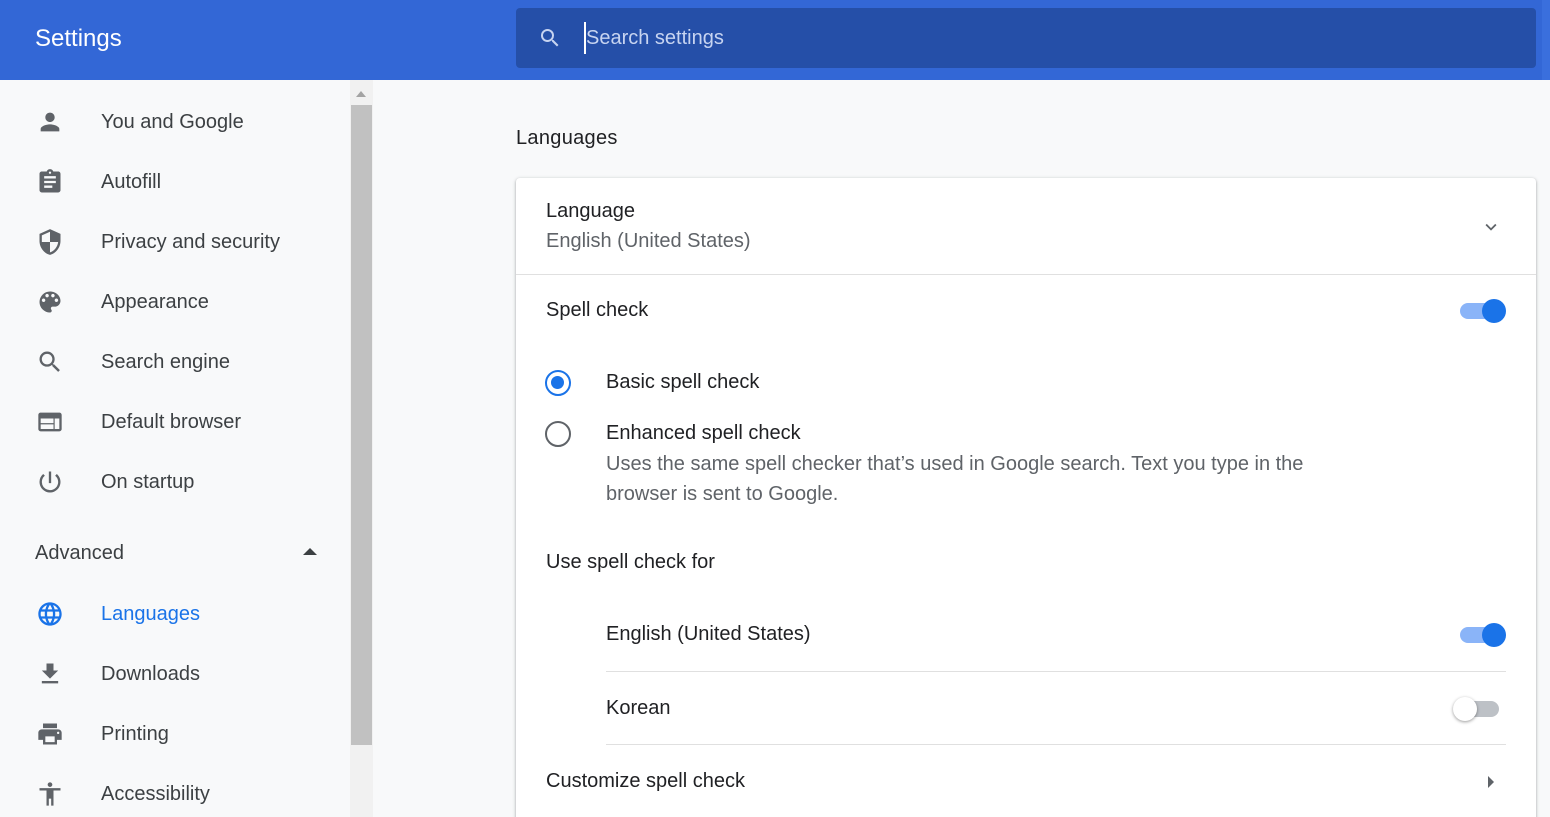 The image size is (1550, 817). Describe the element at coordinates (567, 138) in the screenshot. I see `section-title: Languages` at that location.